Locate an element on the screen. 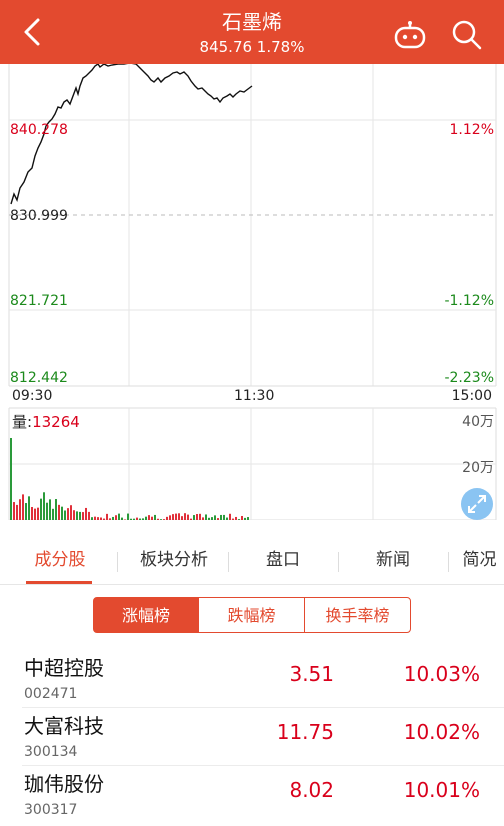 Image resolution: width=504 pixels, height=826 pixels. list-item: 中超控股 002471 3.51 10.03% is located at coordinates (252, 681).